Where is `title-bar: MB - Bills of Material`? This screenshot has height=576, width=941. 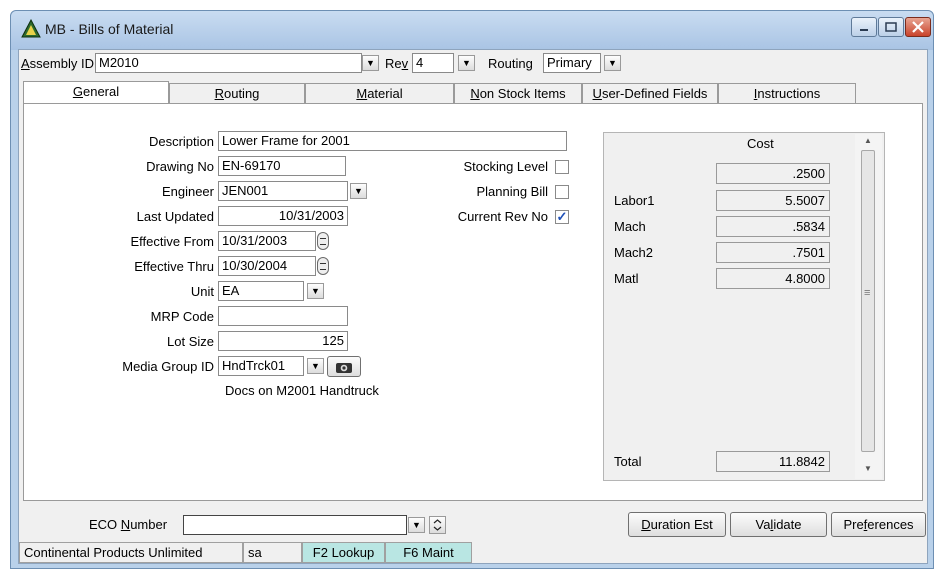 title-bar: MB - Bills of Material is located at coordinates (472, 30).